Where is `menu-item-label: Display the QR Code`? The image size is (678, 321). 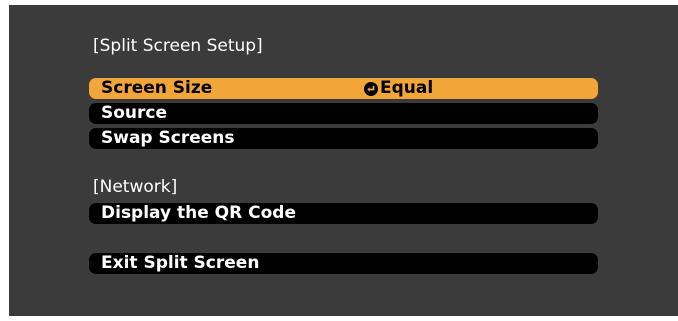 menu-item-label: Display the QR Code is located at coordinates (198, 213).